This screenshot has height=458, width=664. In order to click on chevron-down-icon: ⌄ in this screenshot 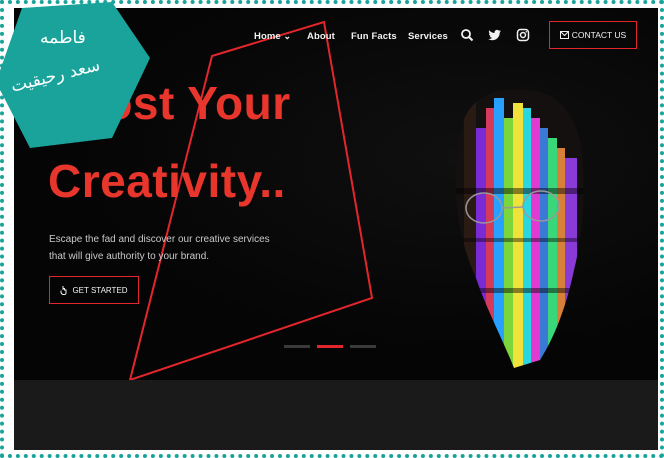, I will do `click(287, 36)`.